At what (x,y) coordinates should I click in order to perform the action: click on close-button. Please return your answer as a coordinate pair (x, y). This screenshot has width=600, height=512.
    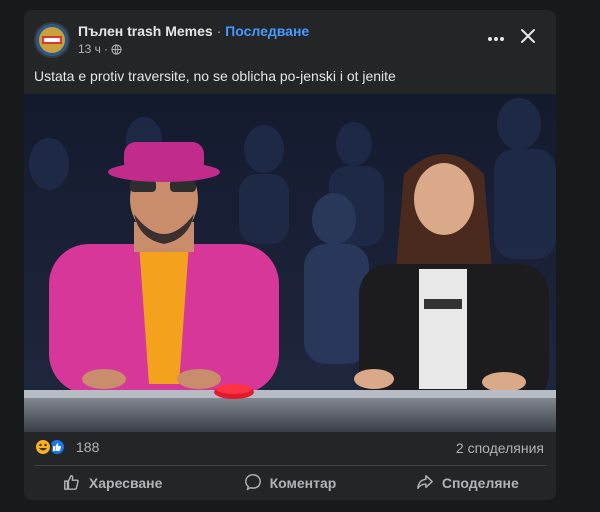
    Looking at the image, I should click on (528, 38).